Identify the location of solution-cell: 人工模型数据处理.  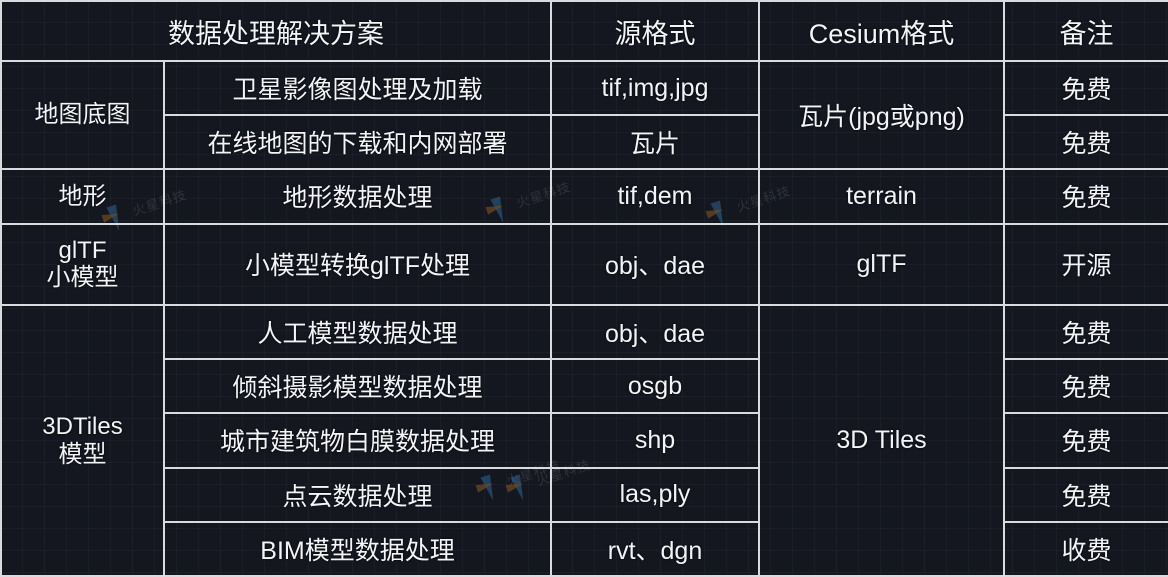
(357, 332).